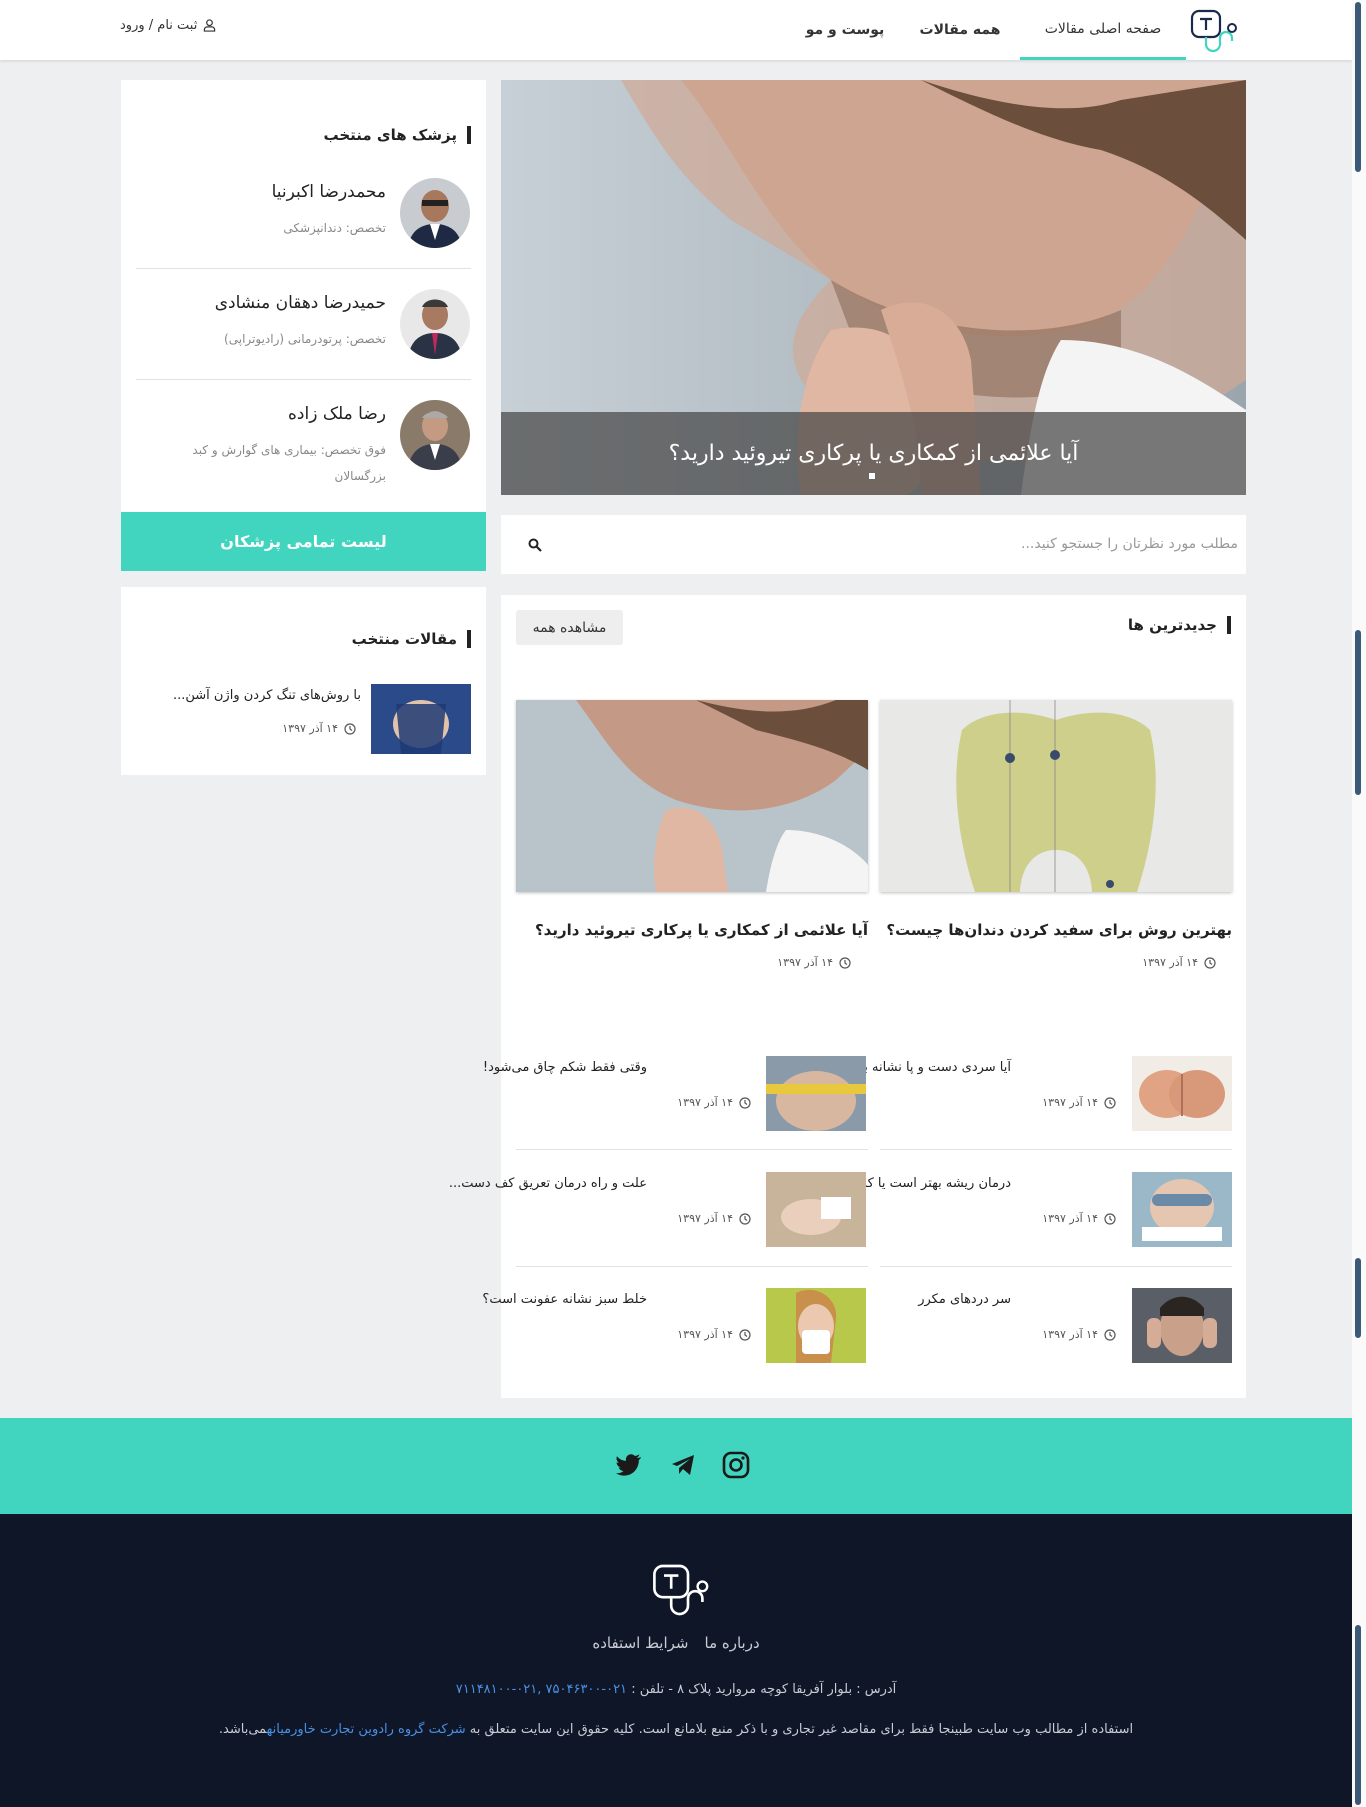  Describe the element at coordinates (1056, 930) in the screenshot. I see `article-card-title: بهترین روش برای سفید کردن دندان‌ها چیست؟` at that location.